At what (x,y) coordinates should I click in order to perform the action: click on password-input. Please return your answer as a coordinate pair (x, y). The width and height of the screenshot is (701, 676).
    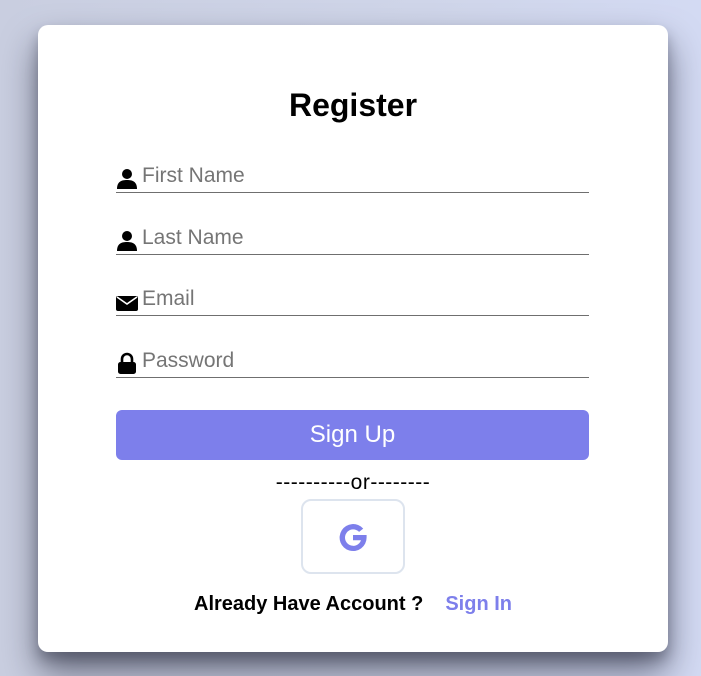
    Looking at the image, I should click on (362, 361).